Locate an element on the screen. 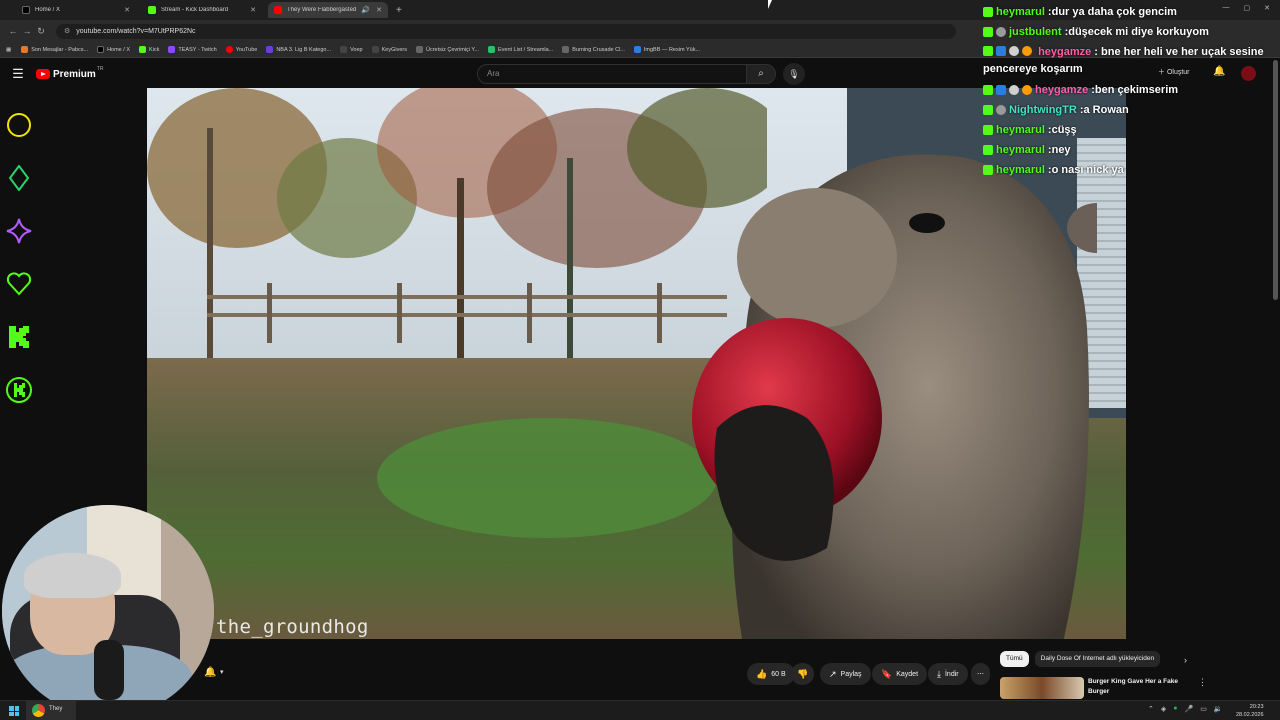  forward-button: → is located at coordinates (27, 31).